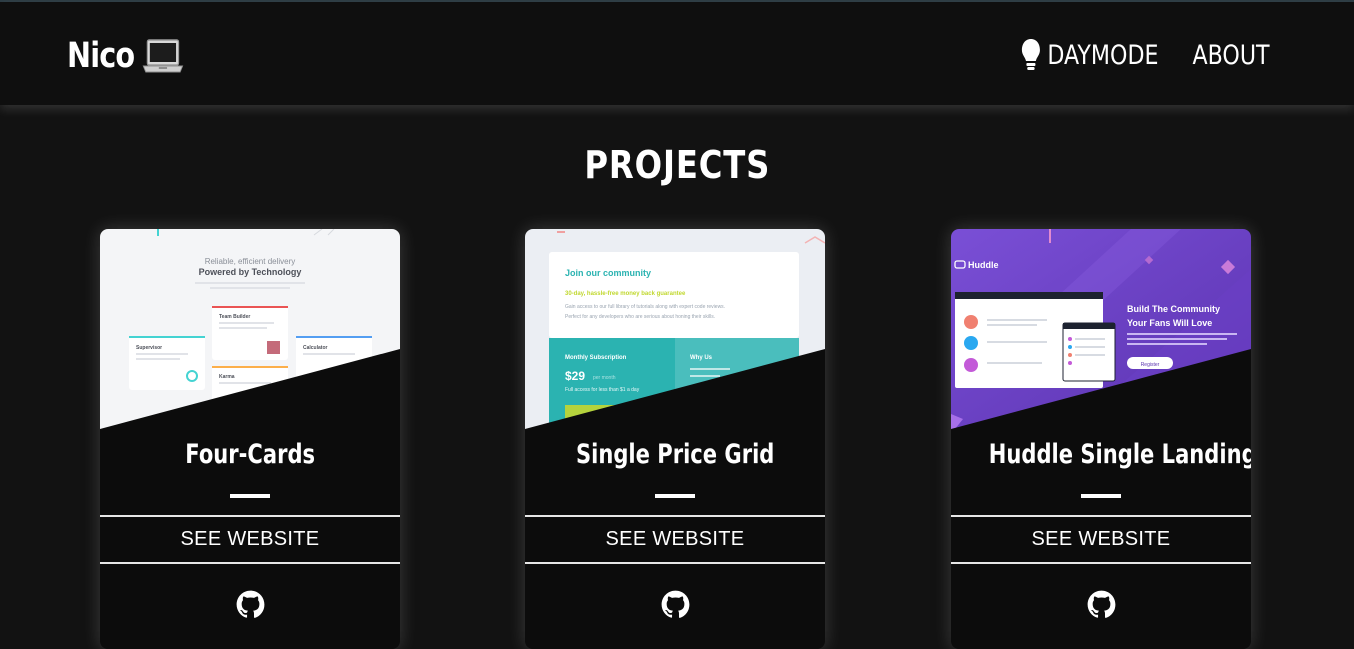 The height and width of the screenshot is (649, 1354). I want to click on nav-links: DAYMODE ABOUT, so click(1142, 55).